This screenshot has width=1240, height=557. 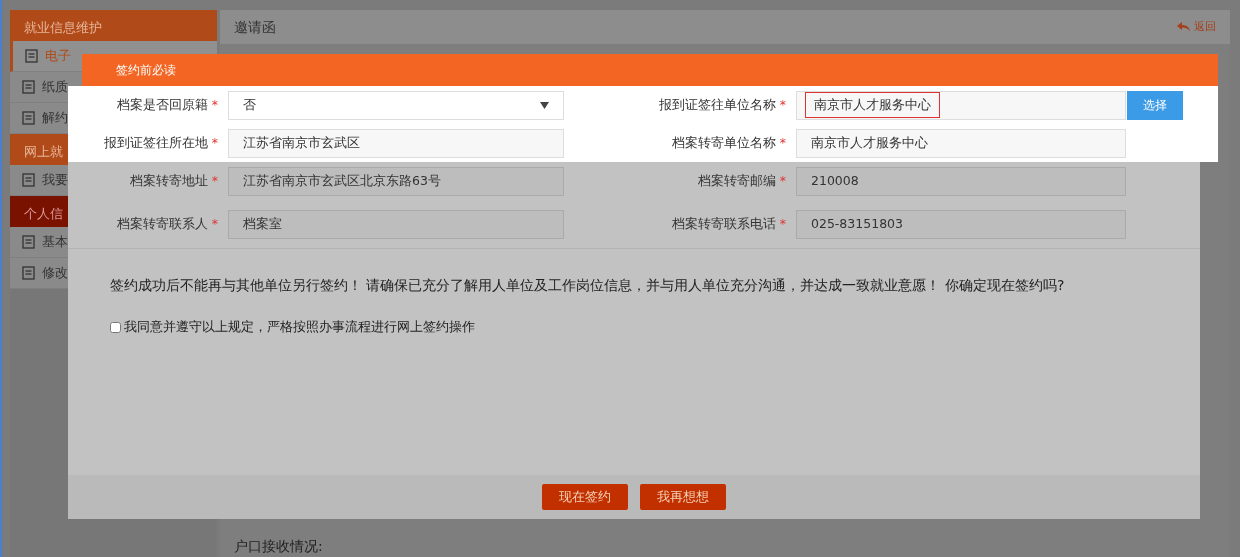 What do you see at coordinates (728, 224) in the screenshot?
I see `field-label: 档案转寄联系电话 *` at bounding box center [728, 224].